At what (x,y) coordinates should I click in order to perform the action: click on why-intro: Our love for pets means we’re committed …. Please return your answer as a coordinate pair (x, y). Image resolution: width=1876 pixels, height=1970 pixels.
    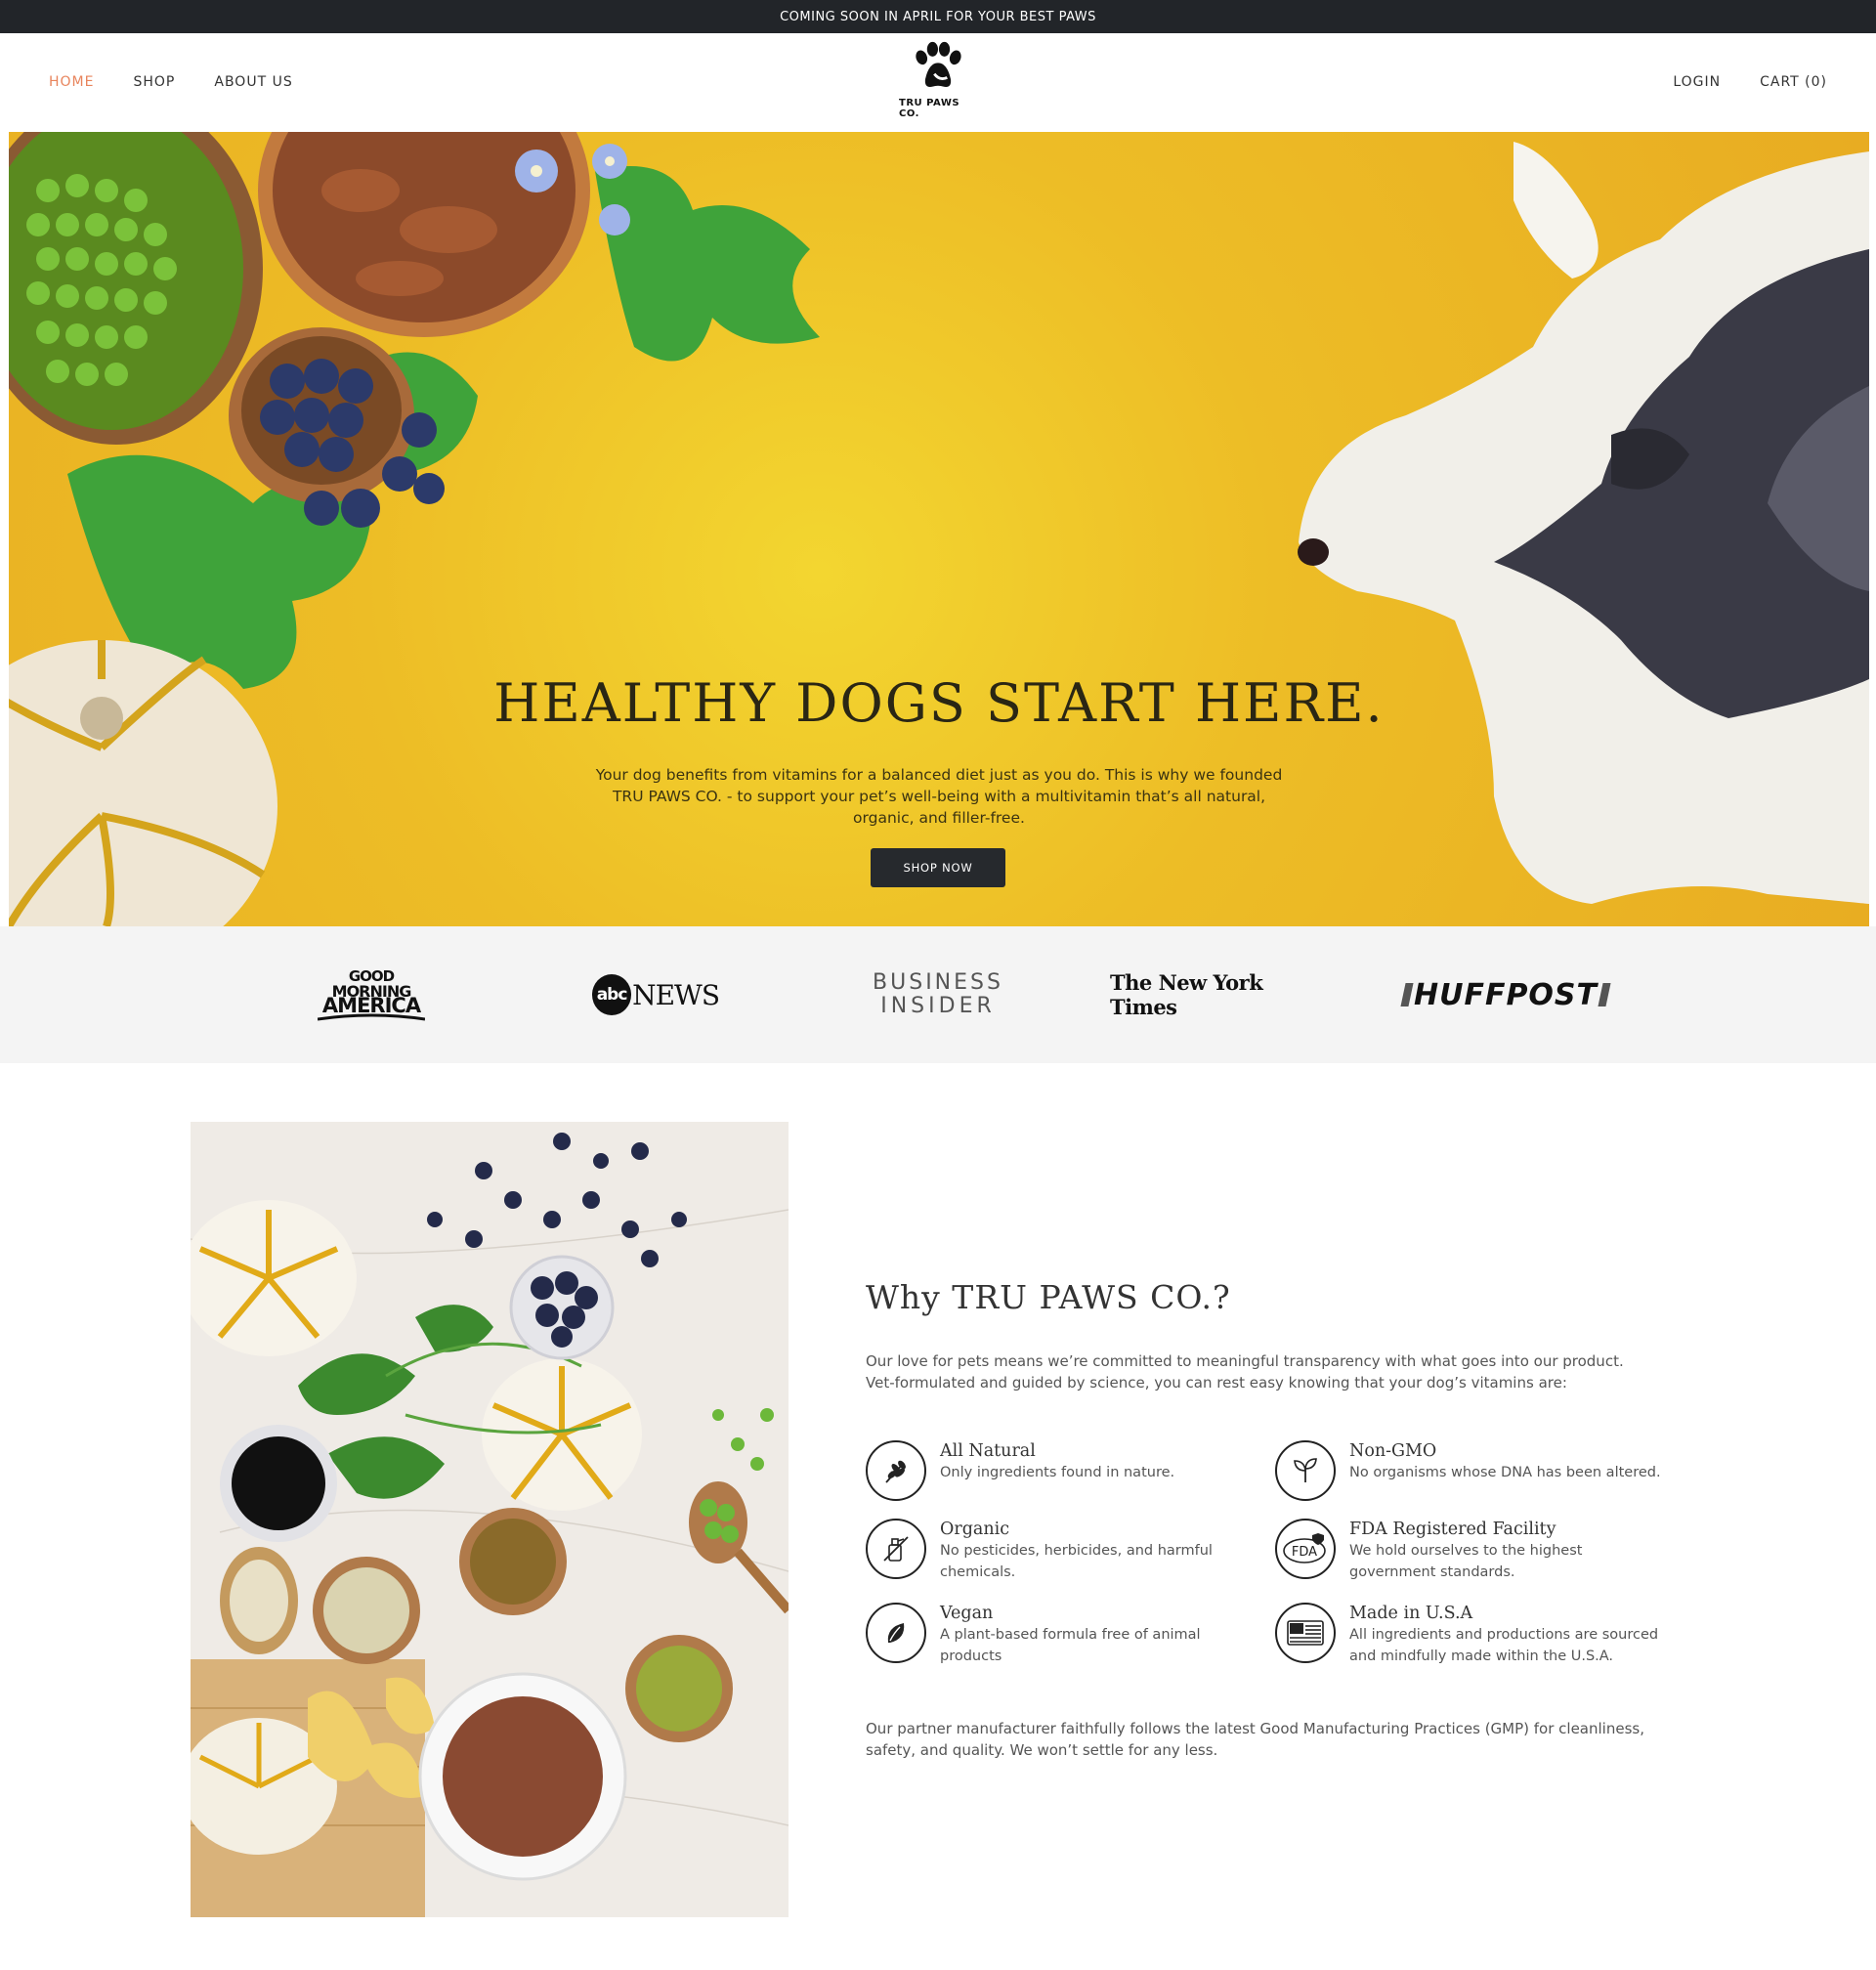
    Looking at the image, I should click on (1245, 1372).